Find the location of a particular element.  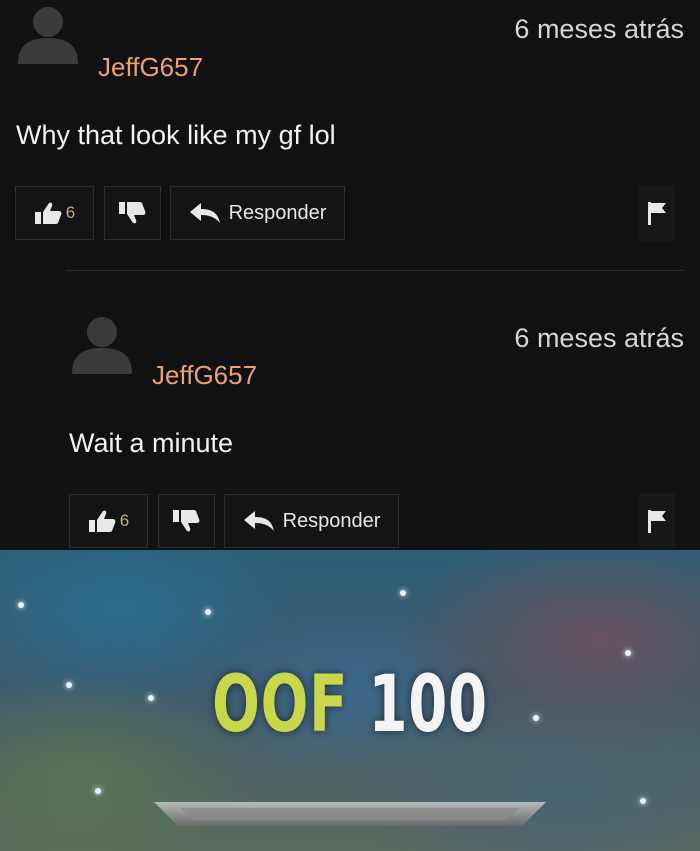

oof-word: OOF is located at coordinates (280, 705).